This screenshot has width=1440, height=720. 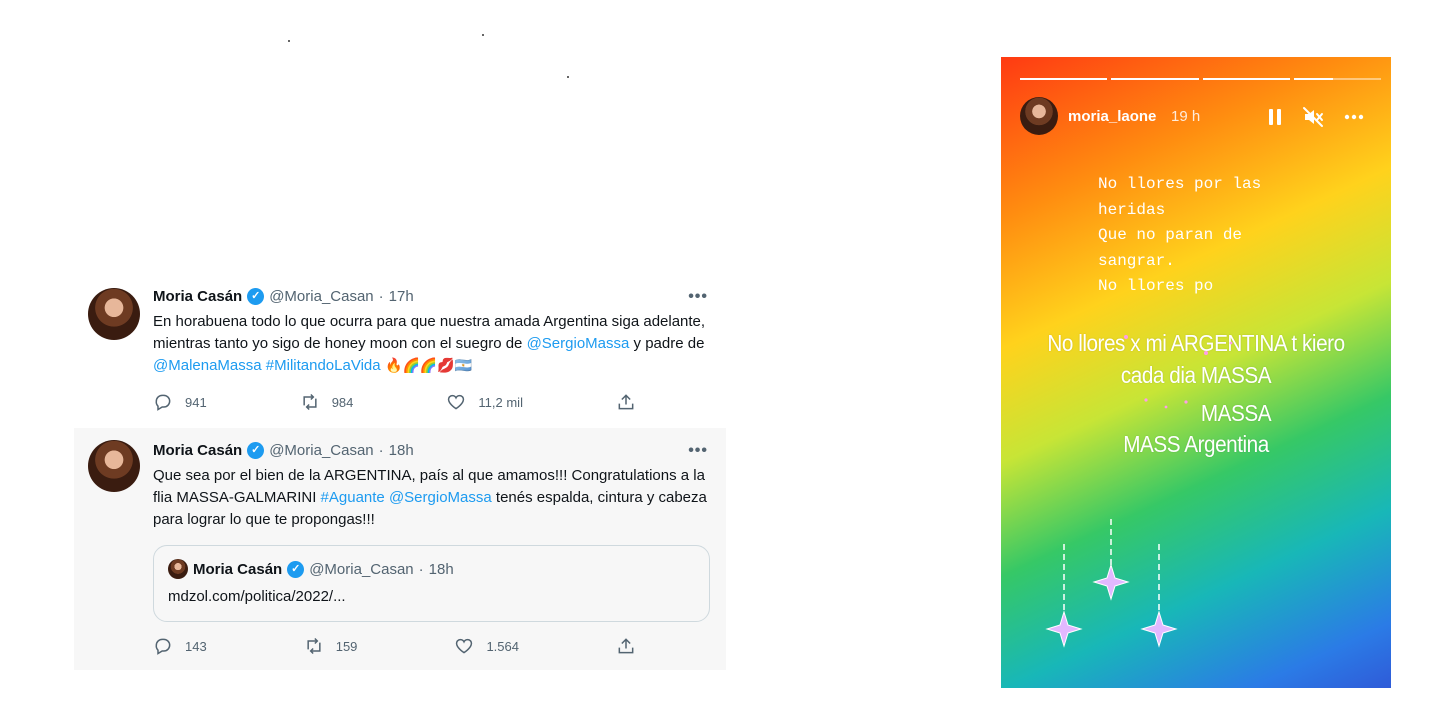 What do you see at coordinates (323, 365) in the screenshot?
I see `hashtag-link: #MilitandoLaVida` at bounding box center [323, 365].